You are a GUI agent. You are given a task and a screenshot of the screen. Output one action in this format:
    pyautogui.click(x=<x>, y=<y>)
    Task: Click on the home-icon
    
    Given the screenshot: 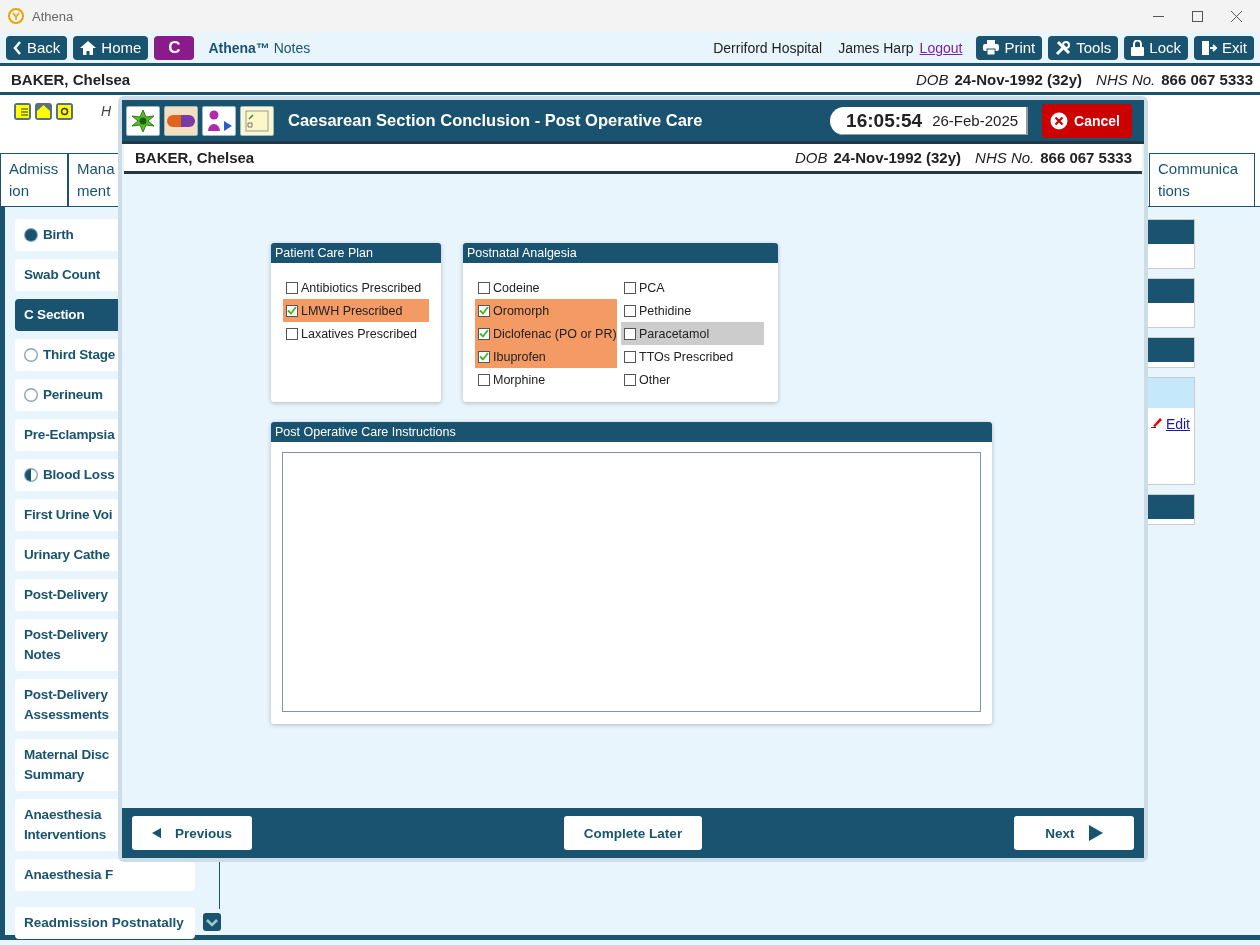 What is the action you would take?
    pyautogui.click(x=88, y=47)
    